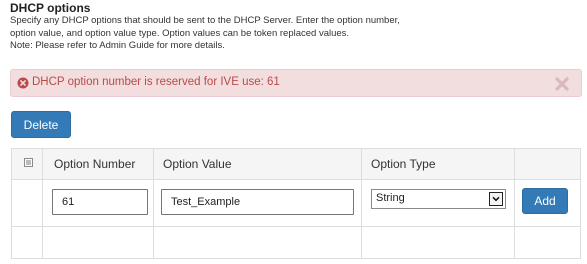 The width and height of the screenshot is (587, 264). Describe the element at coordinates (28, 162) in the screenshot. I see `select-all-checkbox-icon` at that location.